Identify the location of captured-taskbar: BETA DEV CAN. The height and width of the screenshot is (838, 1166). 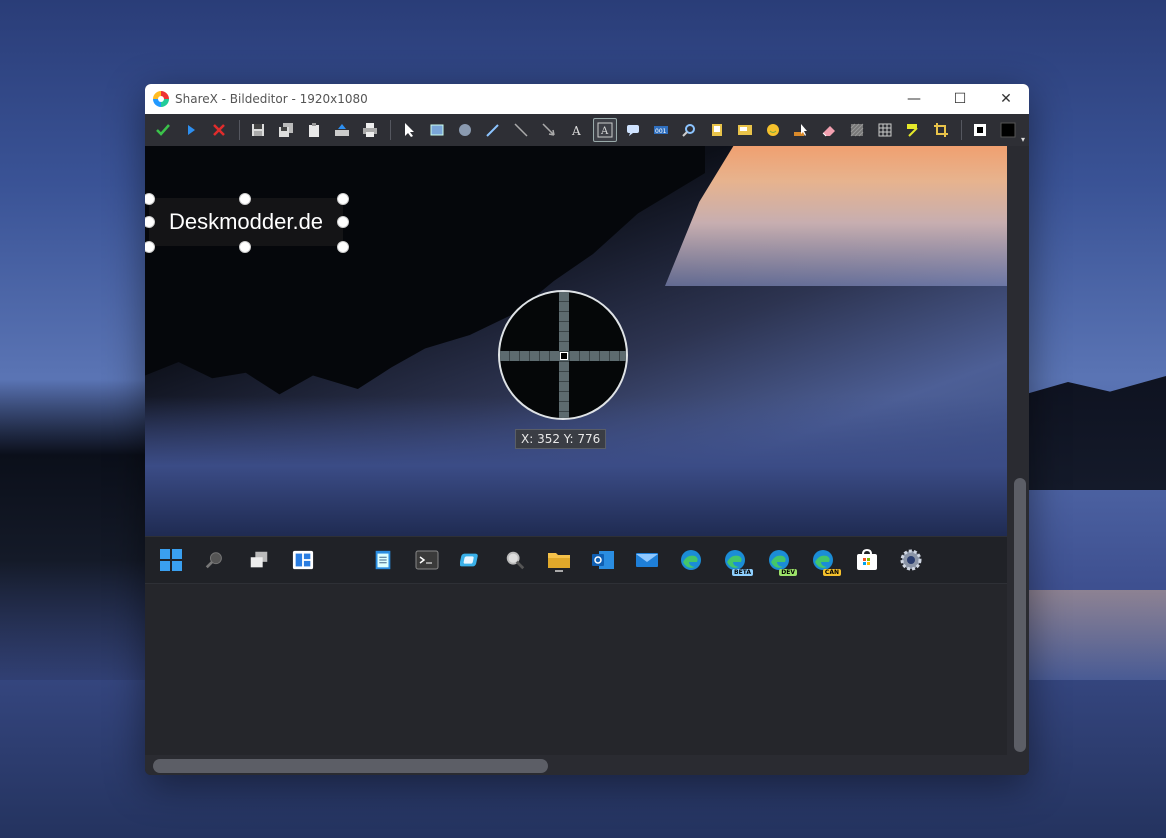
(576, 560).